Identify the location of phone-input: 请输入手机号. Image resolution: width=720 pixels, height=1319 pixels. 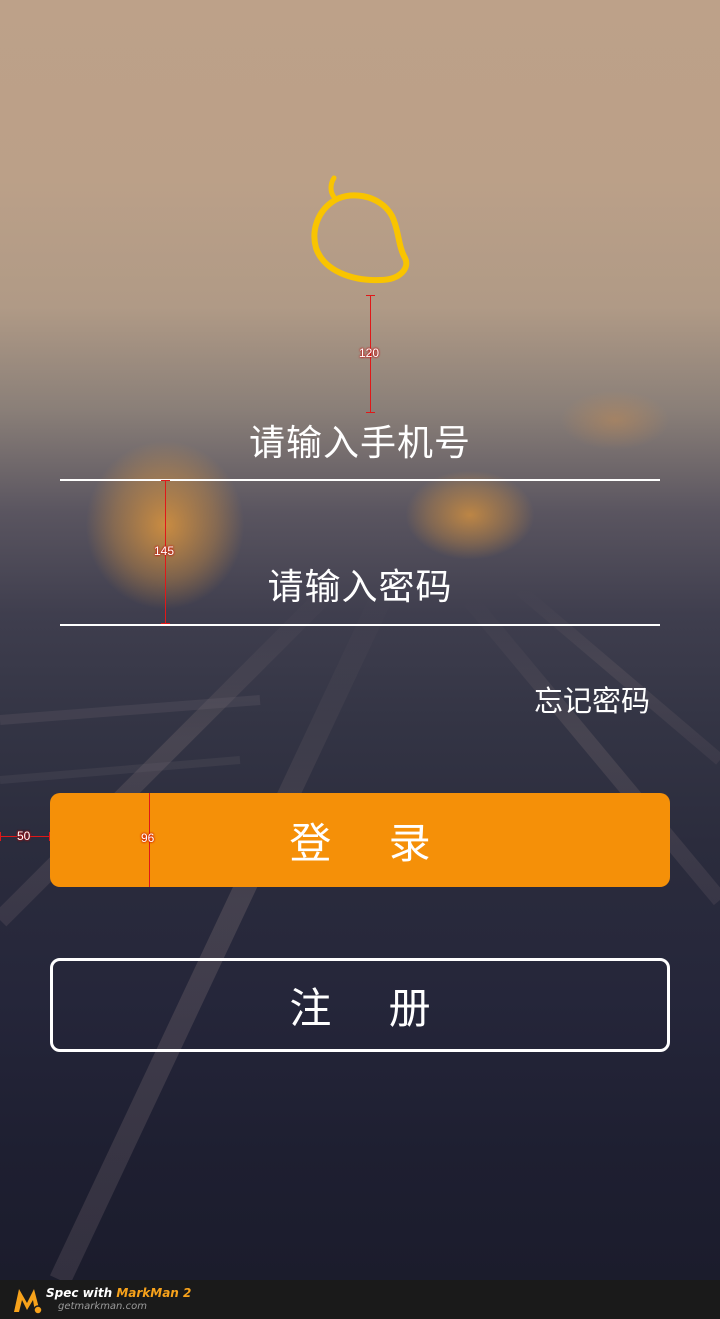
(360, 440).